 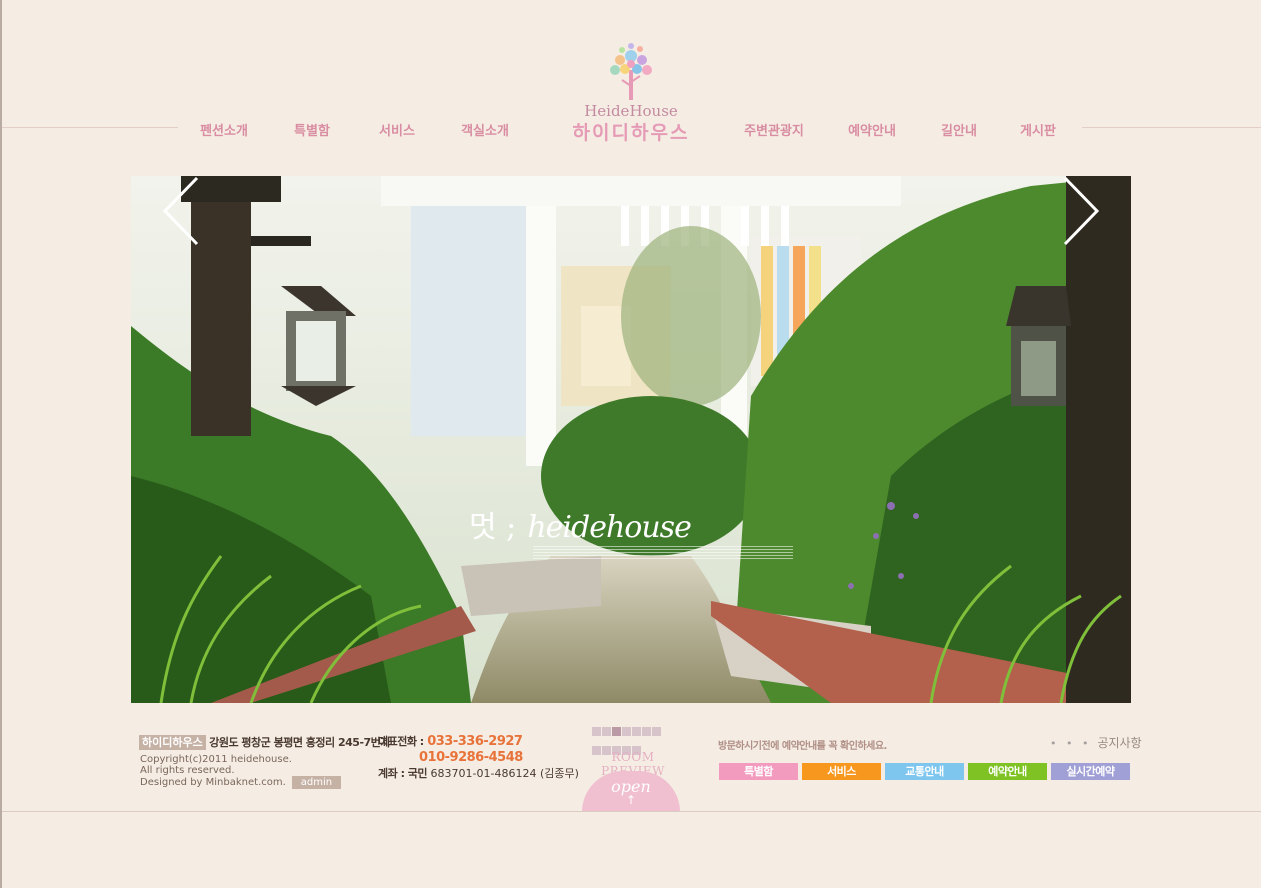 I want to click on nav-special: 특별함, so click(x=312, y=129).